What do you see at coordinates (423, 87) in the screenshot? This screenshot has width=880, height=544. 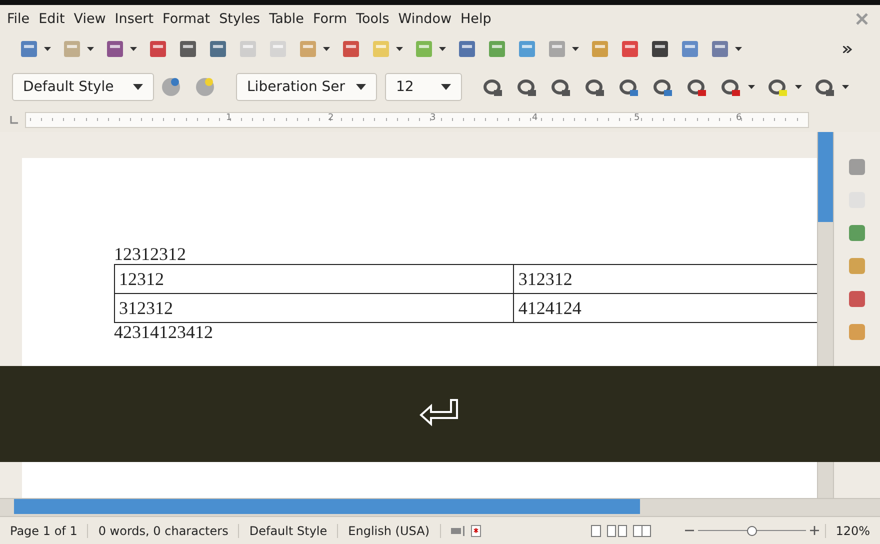 I see `font-size-dropdown: 12` at bounding box center [423, 87].